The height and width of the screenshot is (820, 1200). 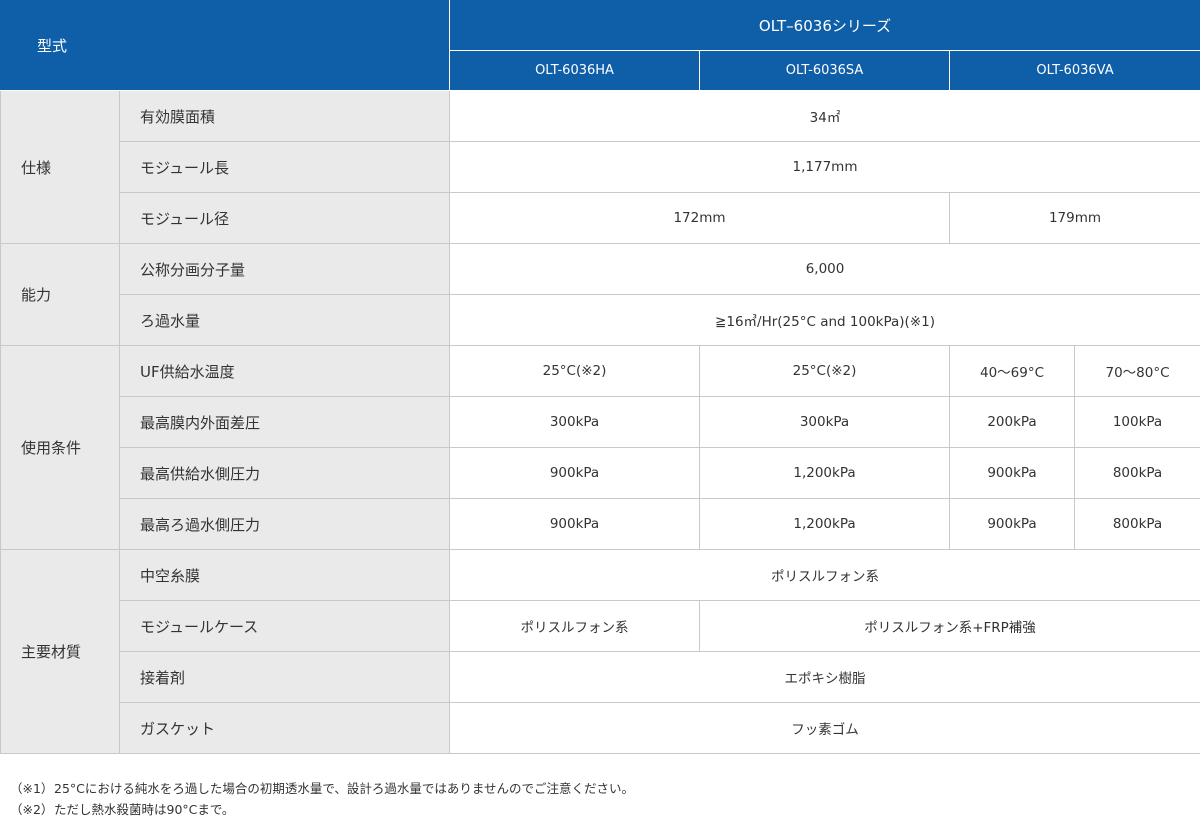 I want to click on table-row: 最高膜内外面差圧 300kPa 300kPa 200kPa 100kPa, so click(x=600, y=422).